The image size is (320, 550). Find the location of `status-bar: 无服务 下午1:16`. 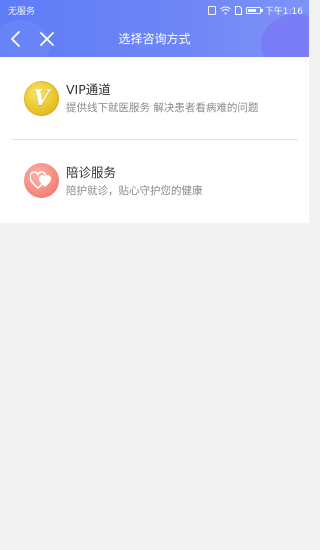

status-bar: 无服务 下午1:16 is located at coordinates (154, 10).